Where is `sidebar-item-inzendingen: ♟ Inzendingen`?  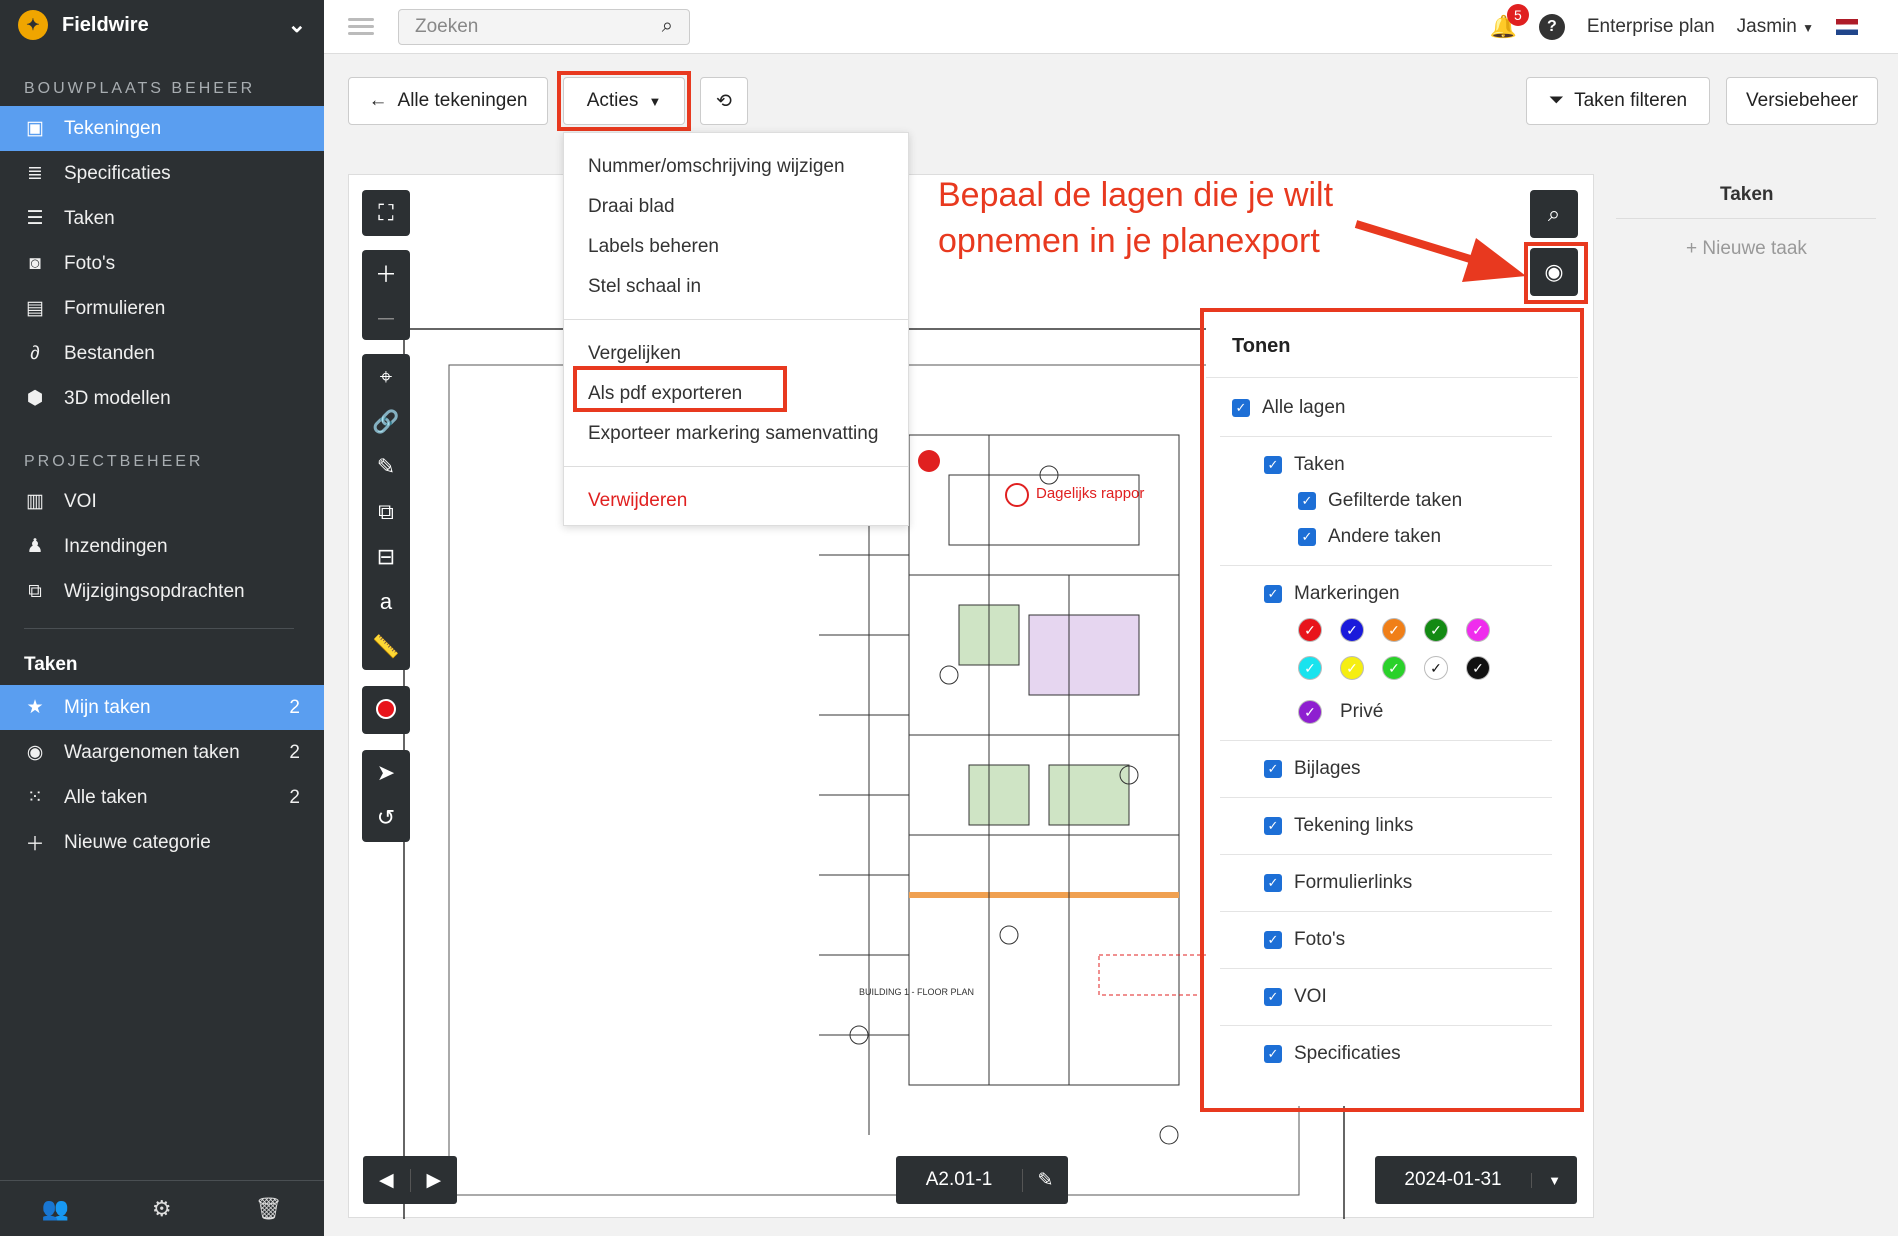 sidebar-item-inzendingen: ♟ Inzendingen is located at coordinates (162, 546).